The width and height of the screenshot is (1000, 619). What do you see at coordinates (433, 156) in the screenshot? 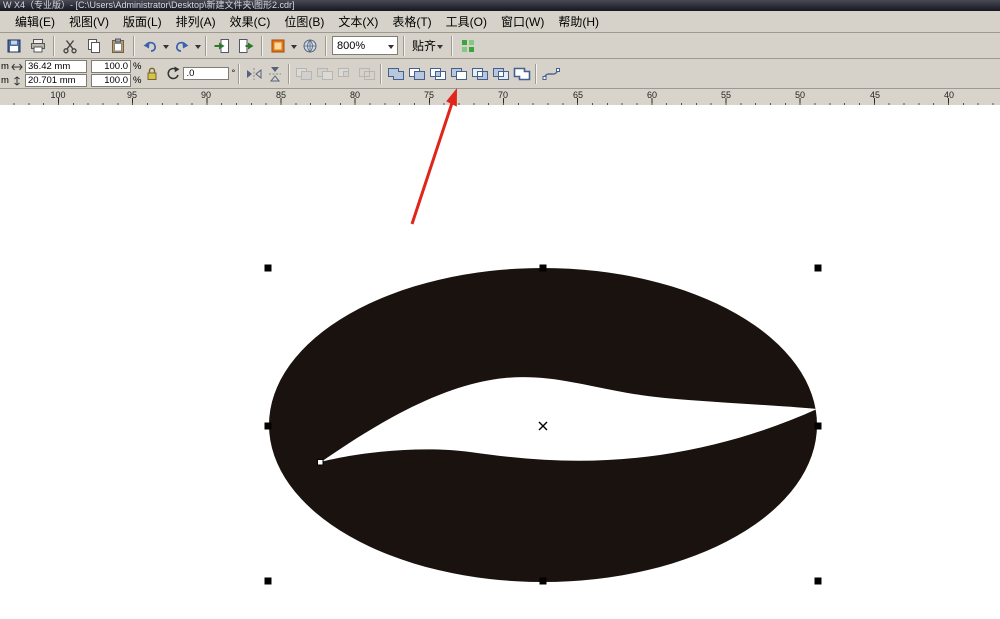
I see `annotation-arrow` at bounding box center [433, 156].